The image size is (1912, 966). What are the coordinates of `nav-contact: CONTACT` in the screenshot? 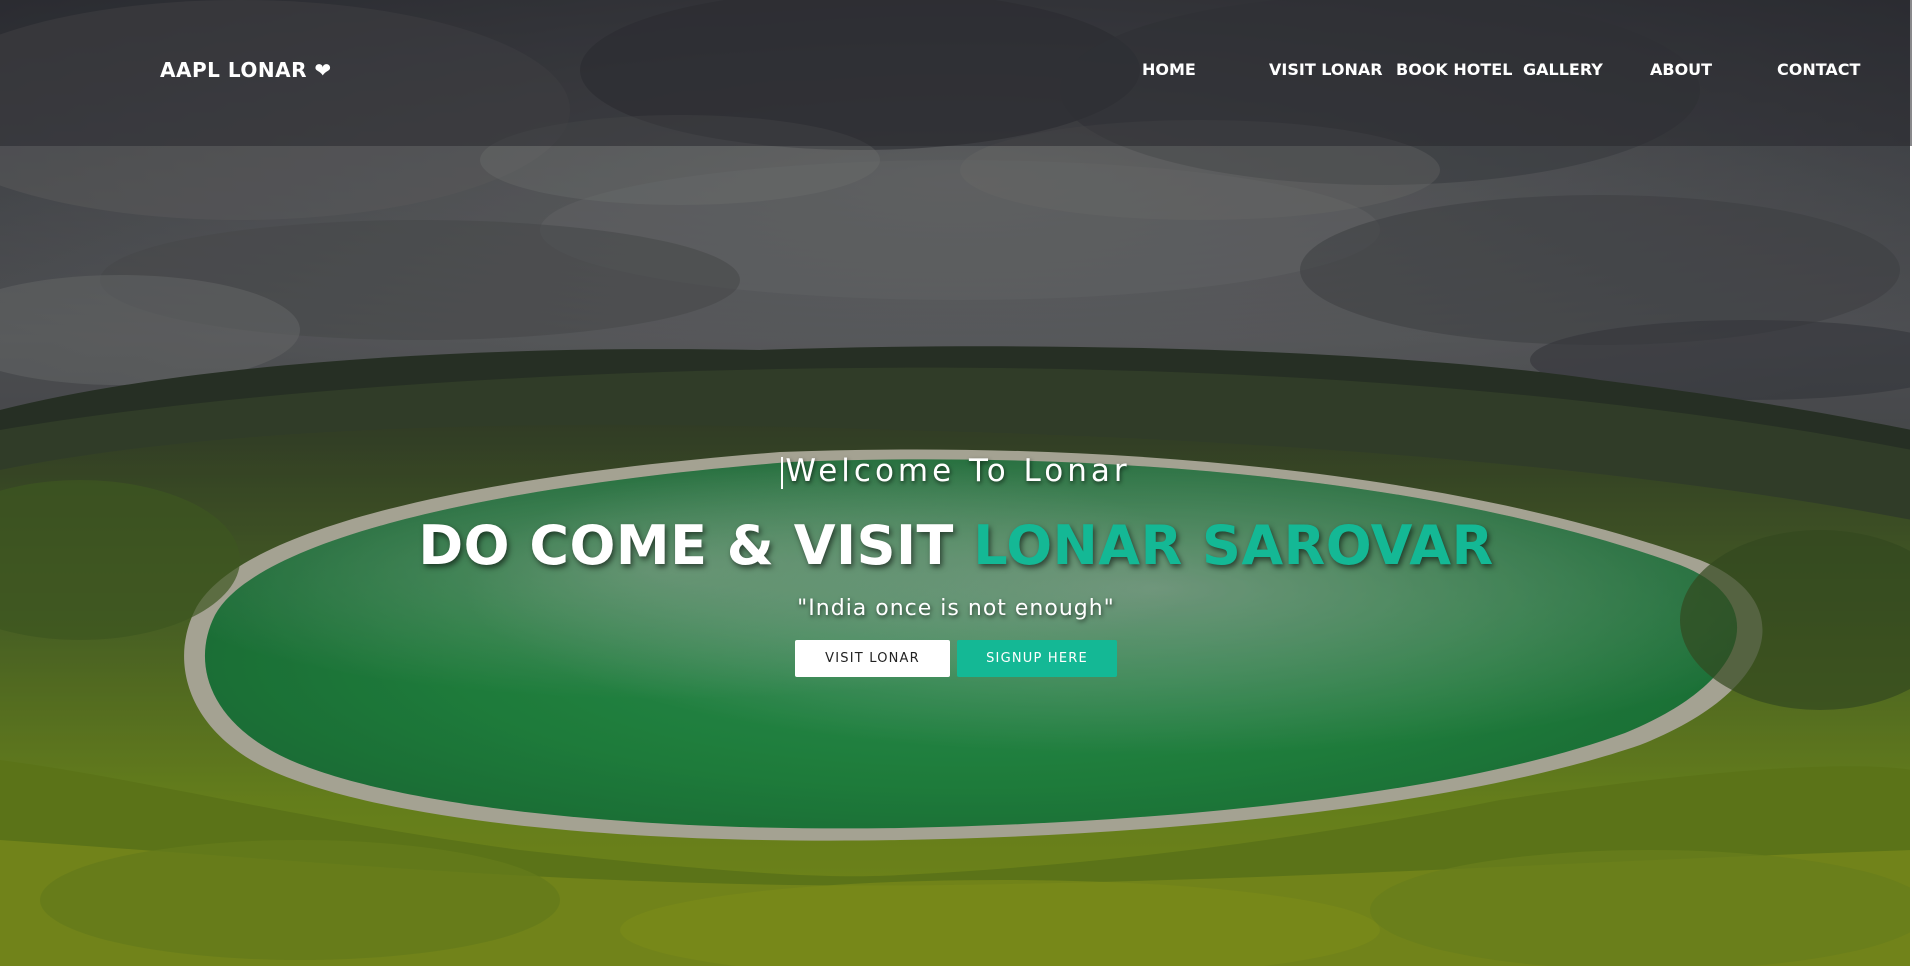 It's located at (1818, 69).